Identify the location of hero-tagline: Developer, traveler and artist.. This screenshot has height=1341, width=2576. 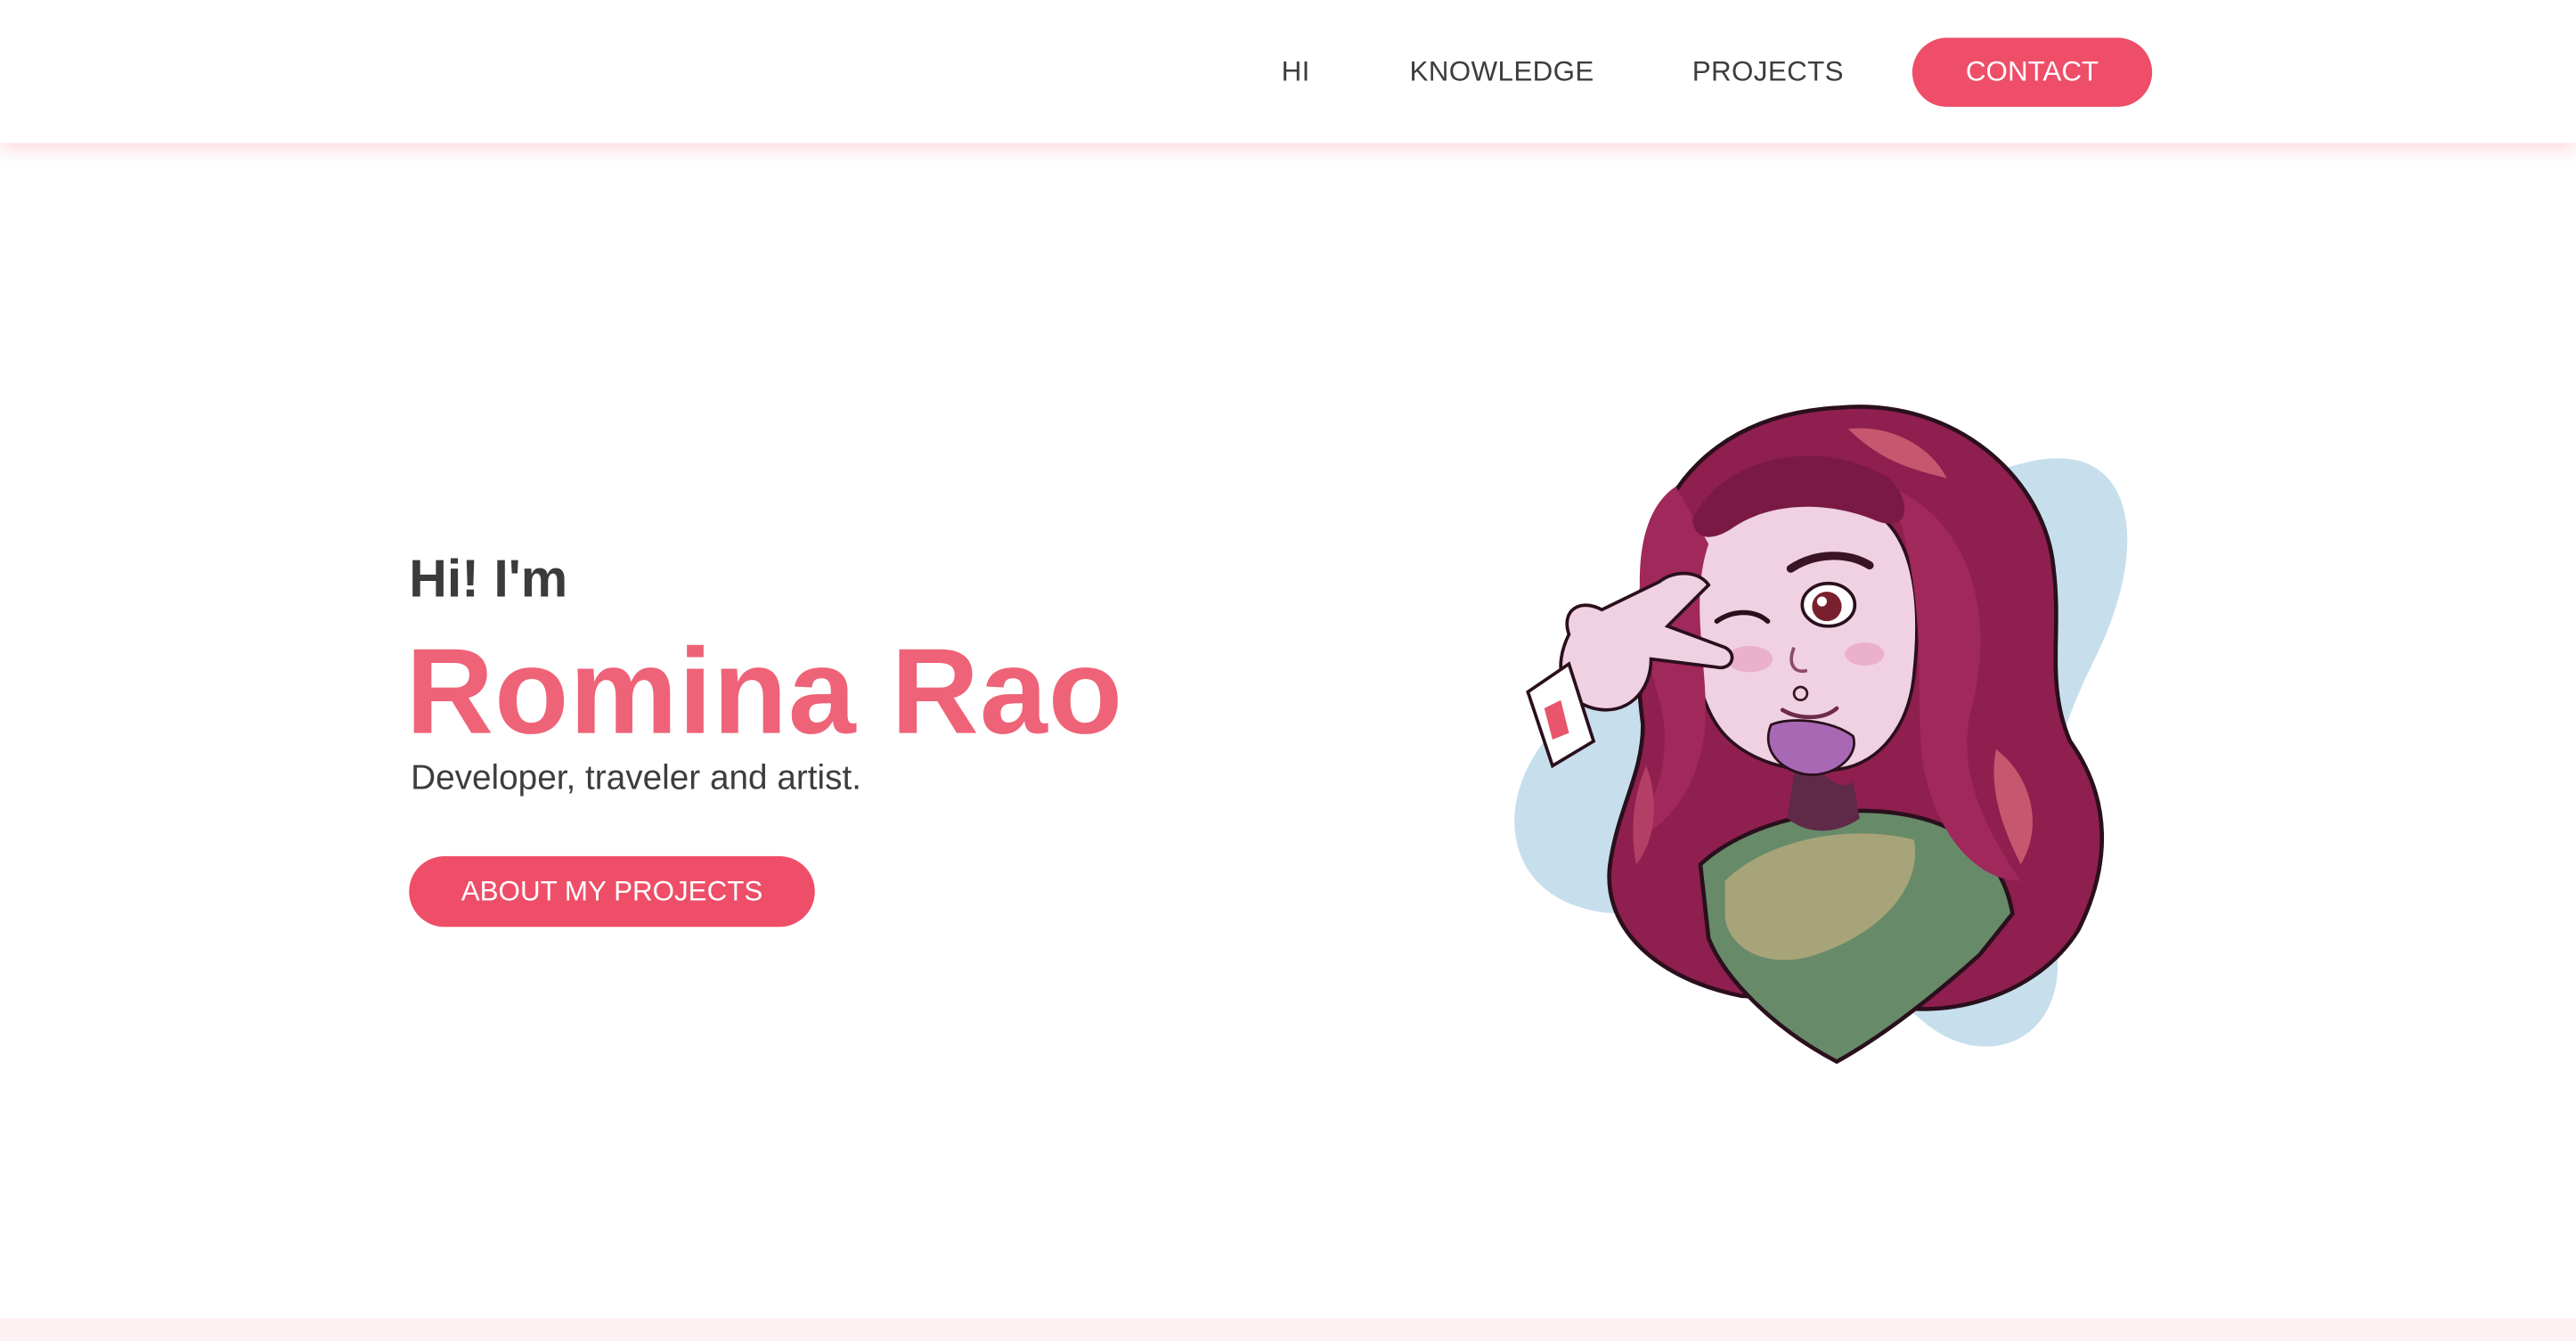
(636, 778).